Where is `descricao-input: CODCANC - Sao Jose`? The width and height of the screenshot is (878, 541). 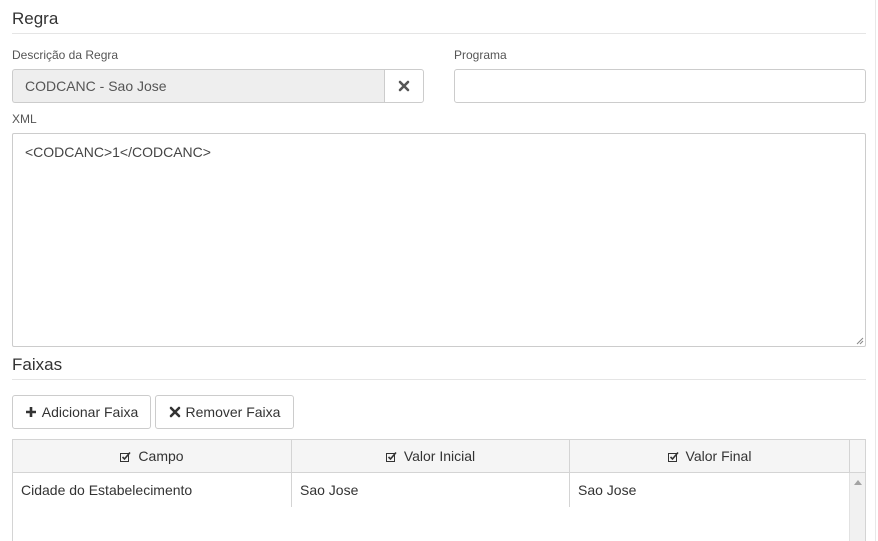
descricao-input: CODCANC - Sao Jose is located at coordinates (198, 86).